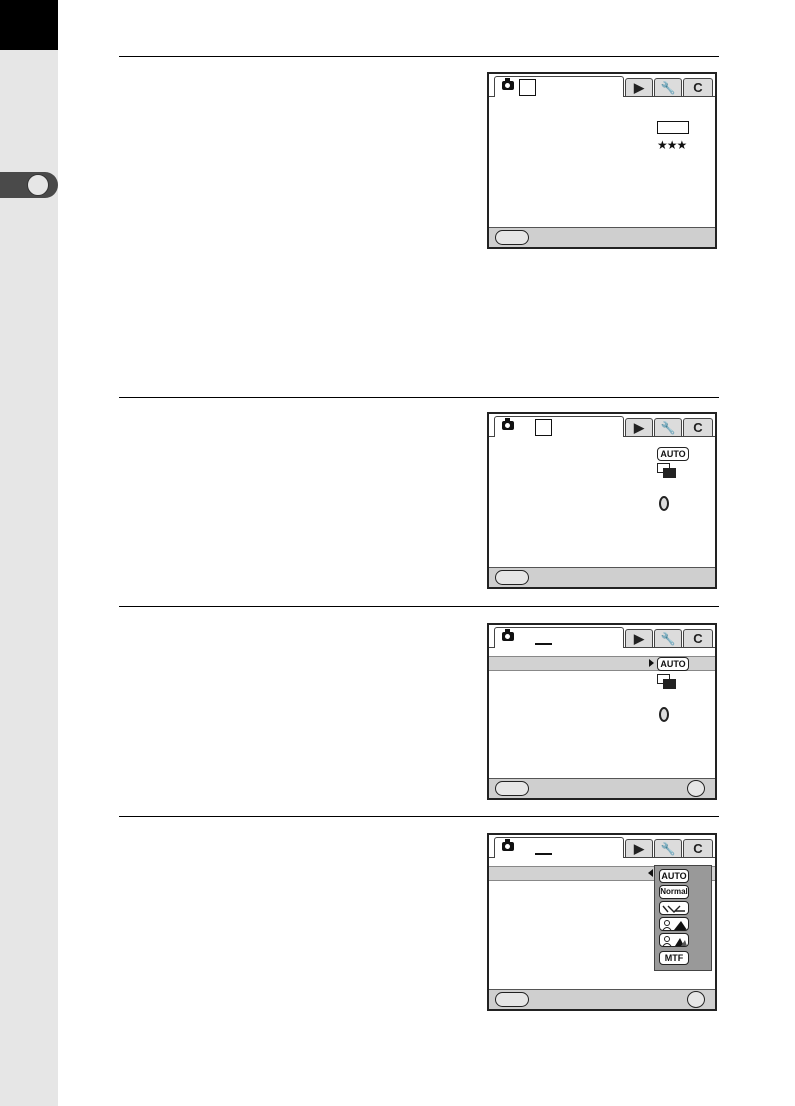  I want to click on quality-stars-icon: ★★★, so click(672, 145).